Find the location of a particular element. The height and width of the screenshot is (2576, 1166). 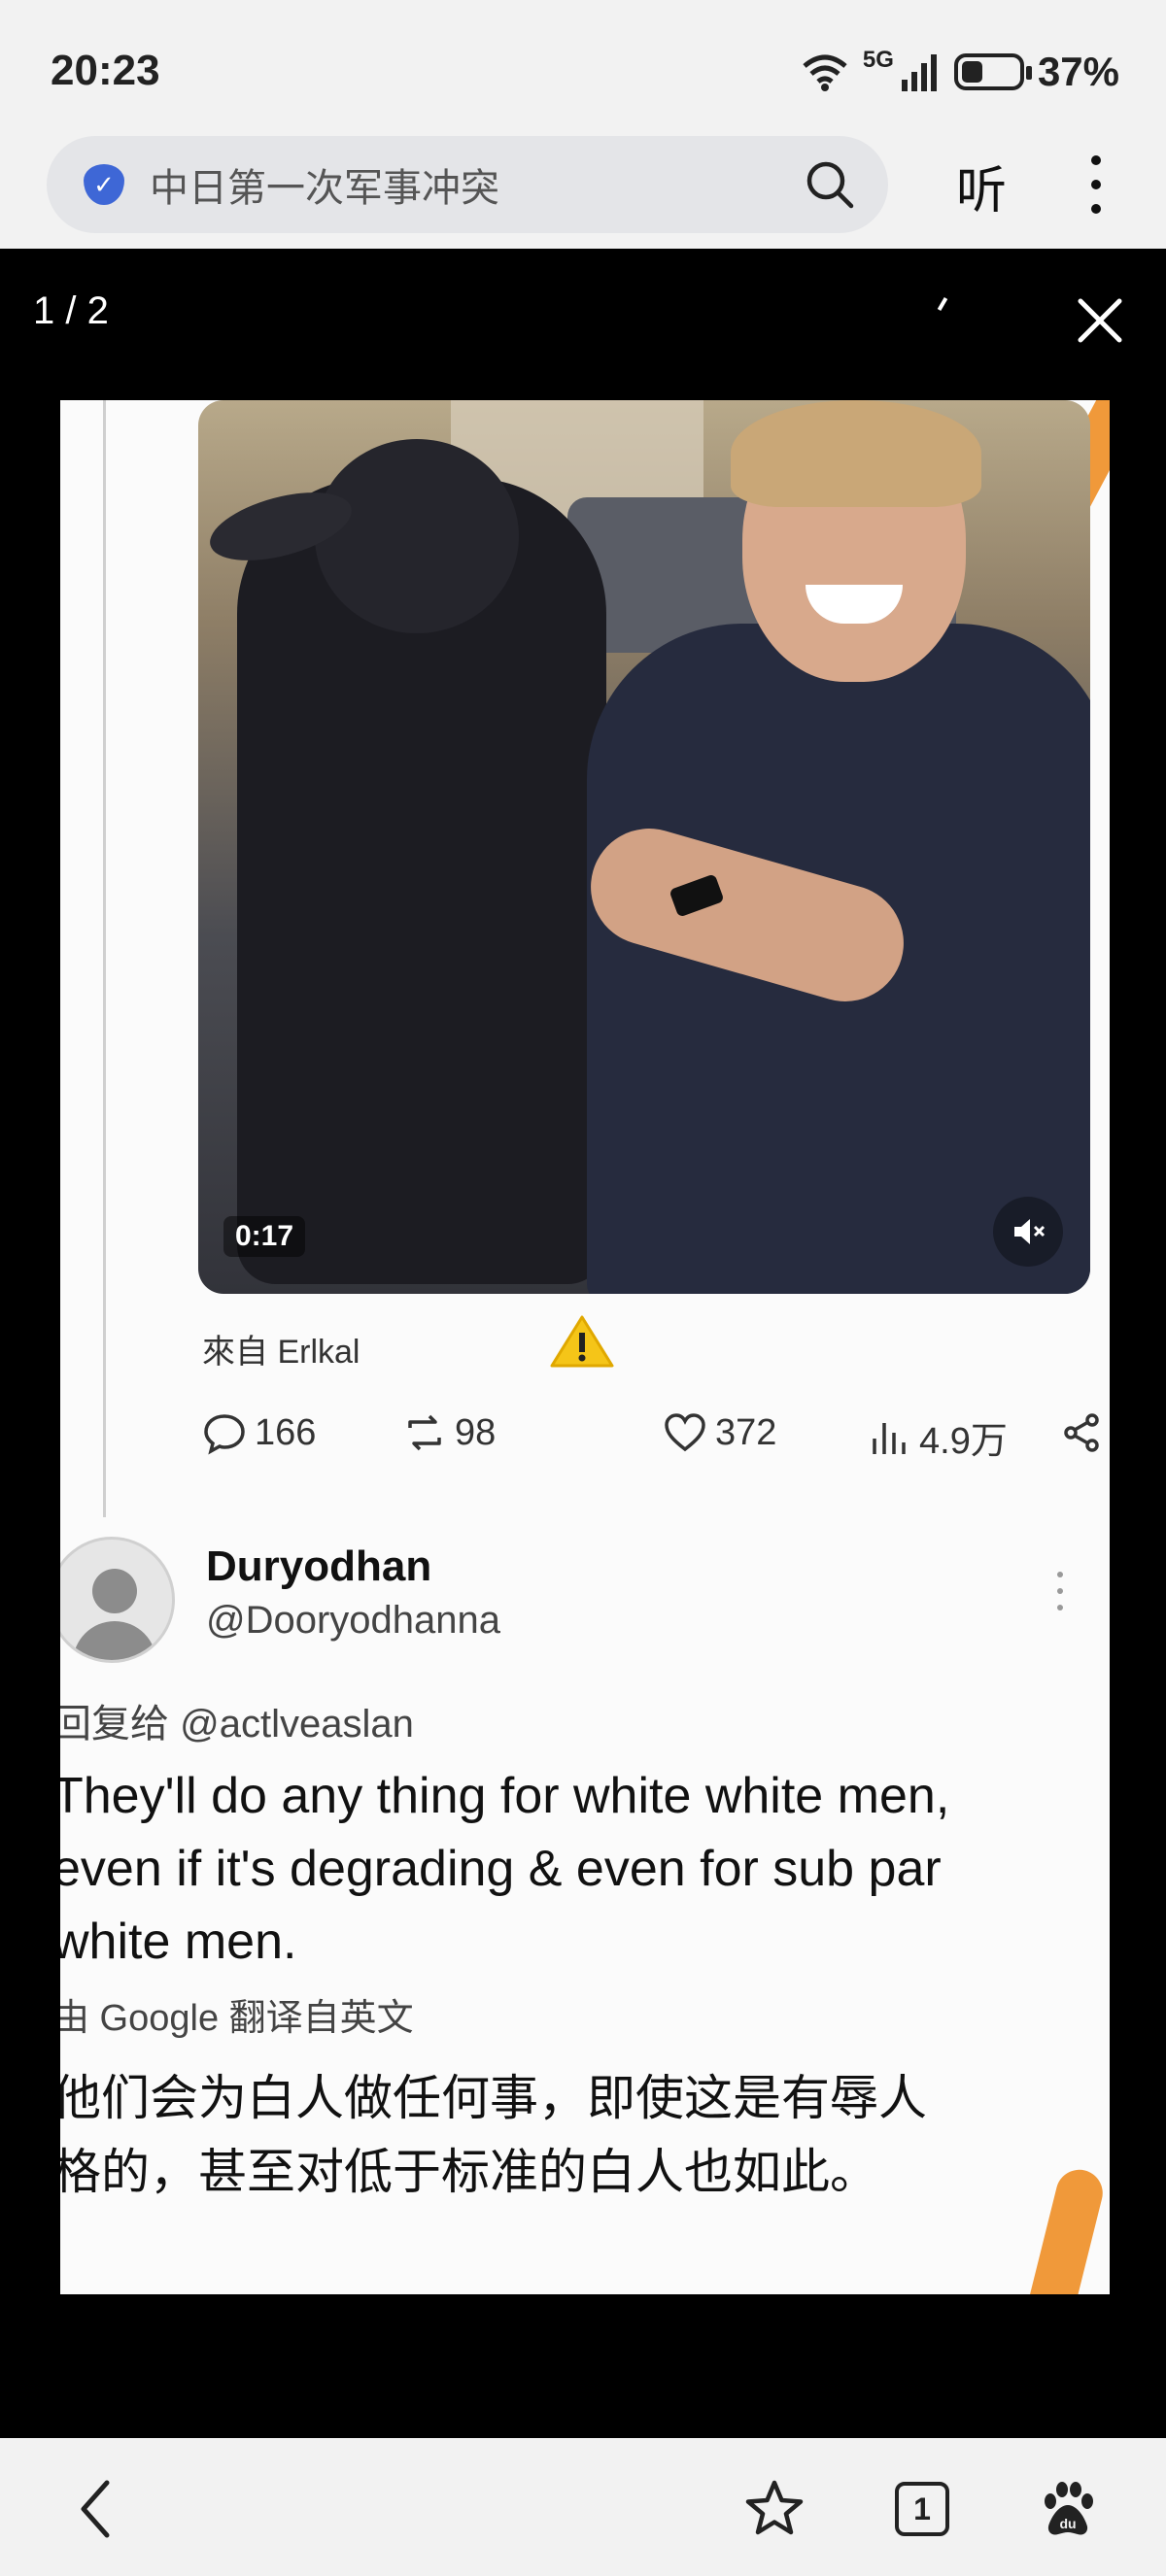

dark-figure-head is located at coordinates (417, 536).